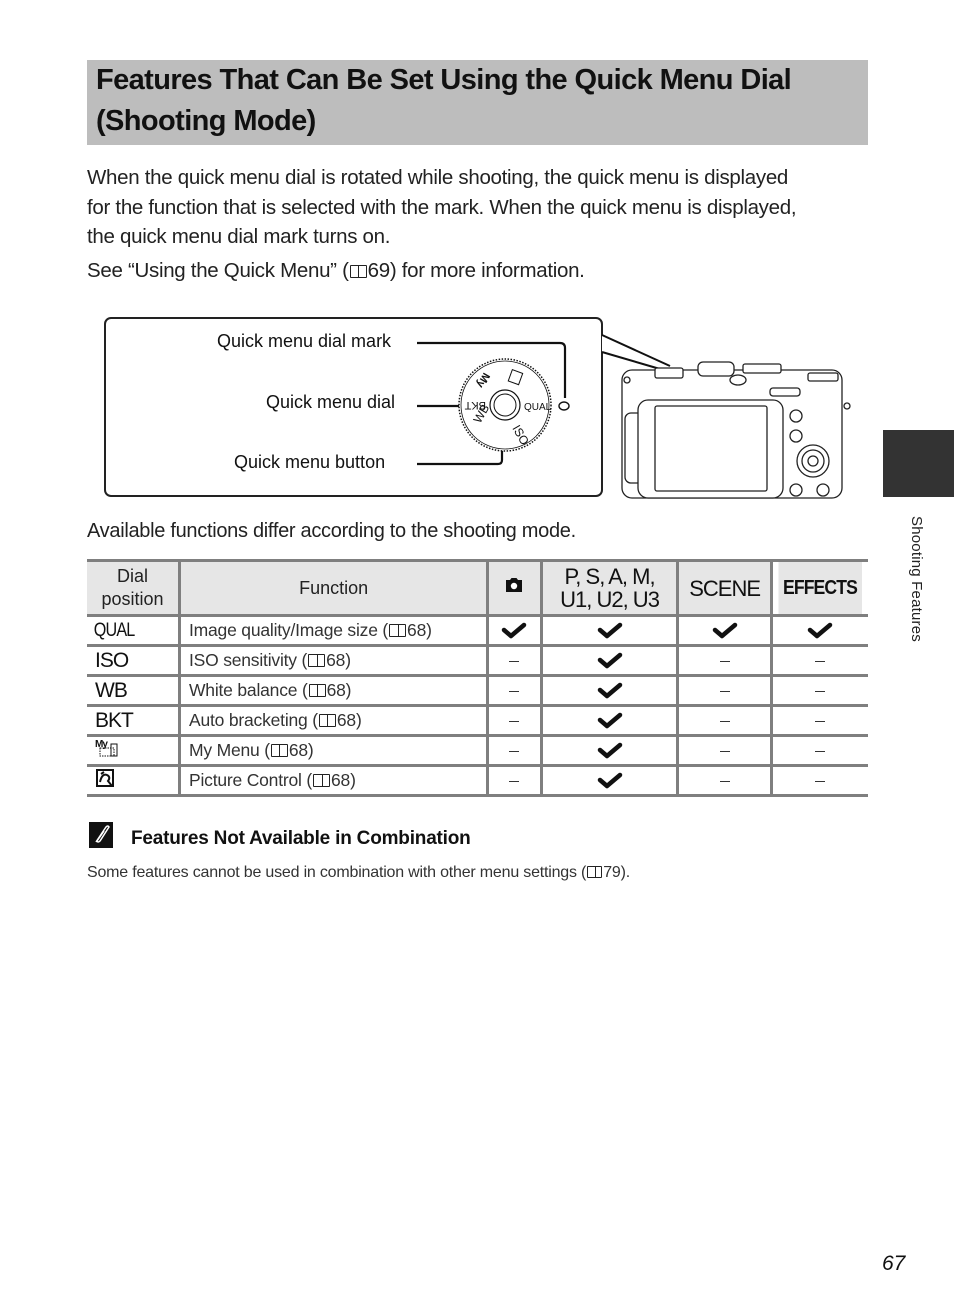 The height and width of the screenshot is (1314, 954). I want to click on dial-label-qual: QUAL, so click(538, 407).